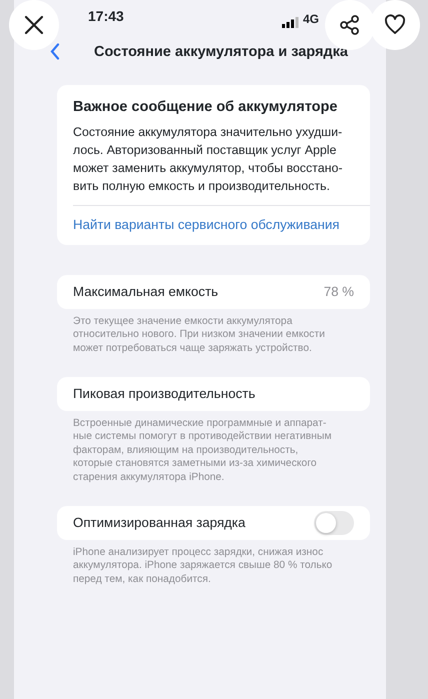 This screenshot has width=428, height=699. Describe the element at coordinates (221, 52) in the screenshot. I see `page-title: Состояние аккумулятора и зарядка` at that location.